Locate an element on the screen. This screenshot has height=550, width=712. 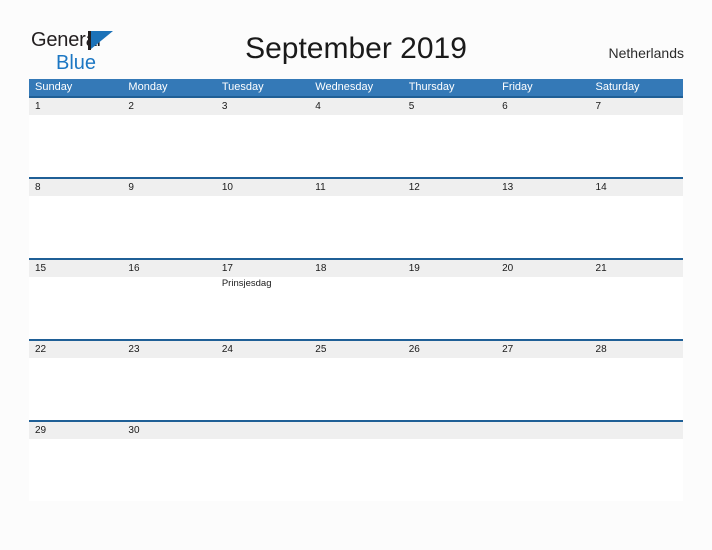
day-number: 12 is located at coordinates (449, 187).